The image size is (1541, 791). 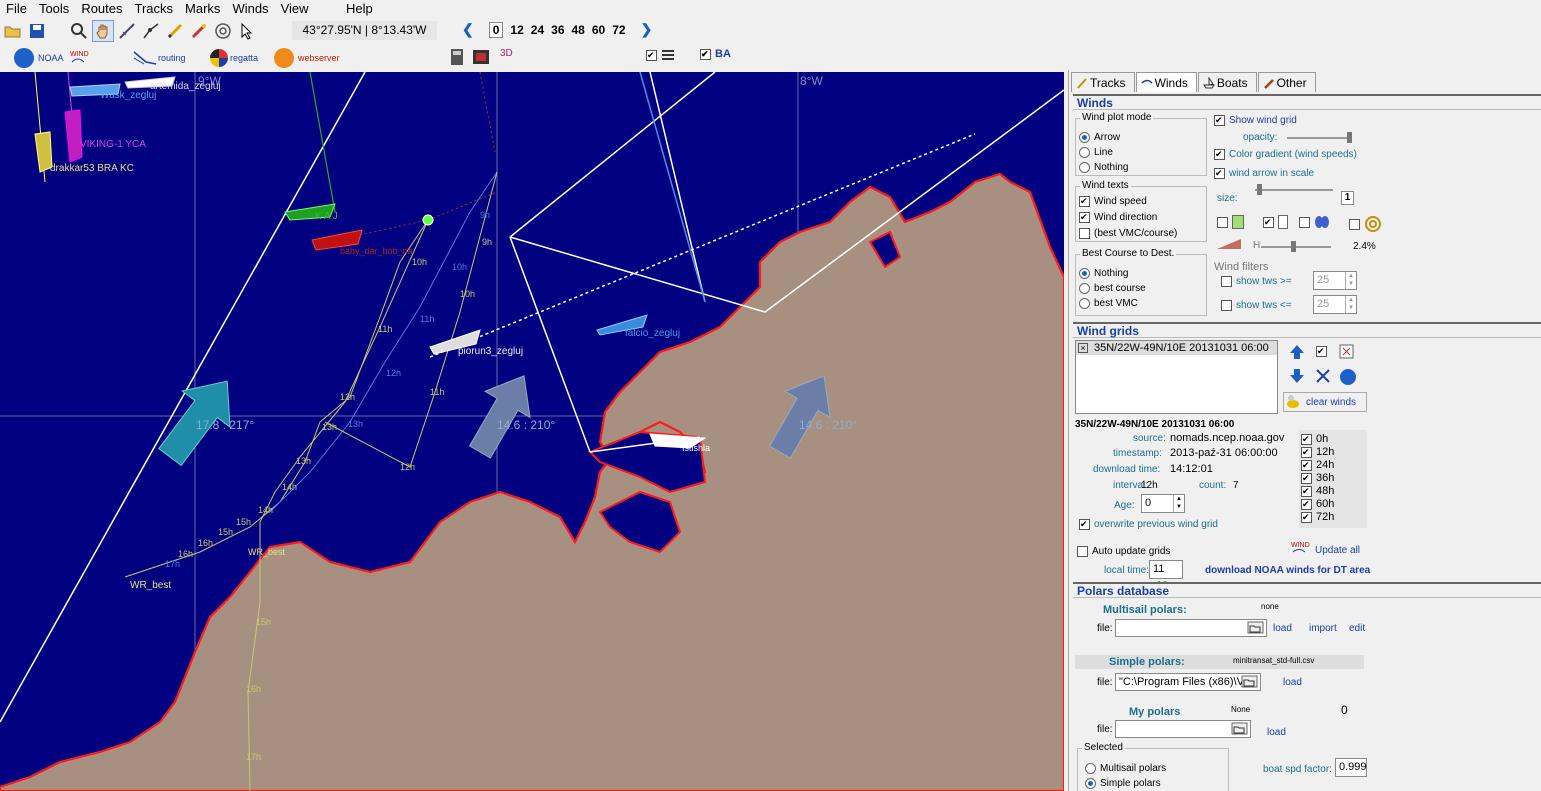 What do you see at coordinates (647, 29) in the screenshot?
I see `next-hour-icon: ❯` at bounding box center [647, 29].